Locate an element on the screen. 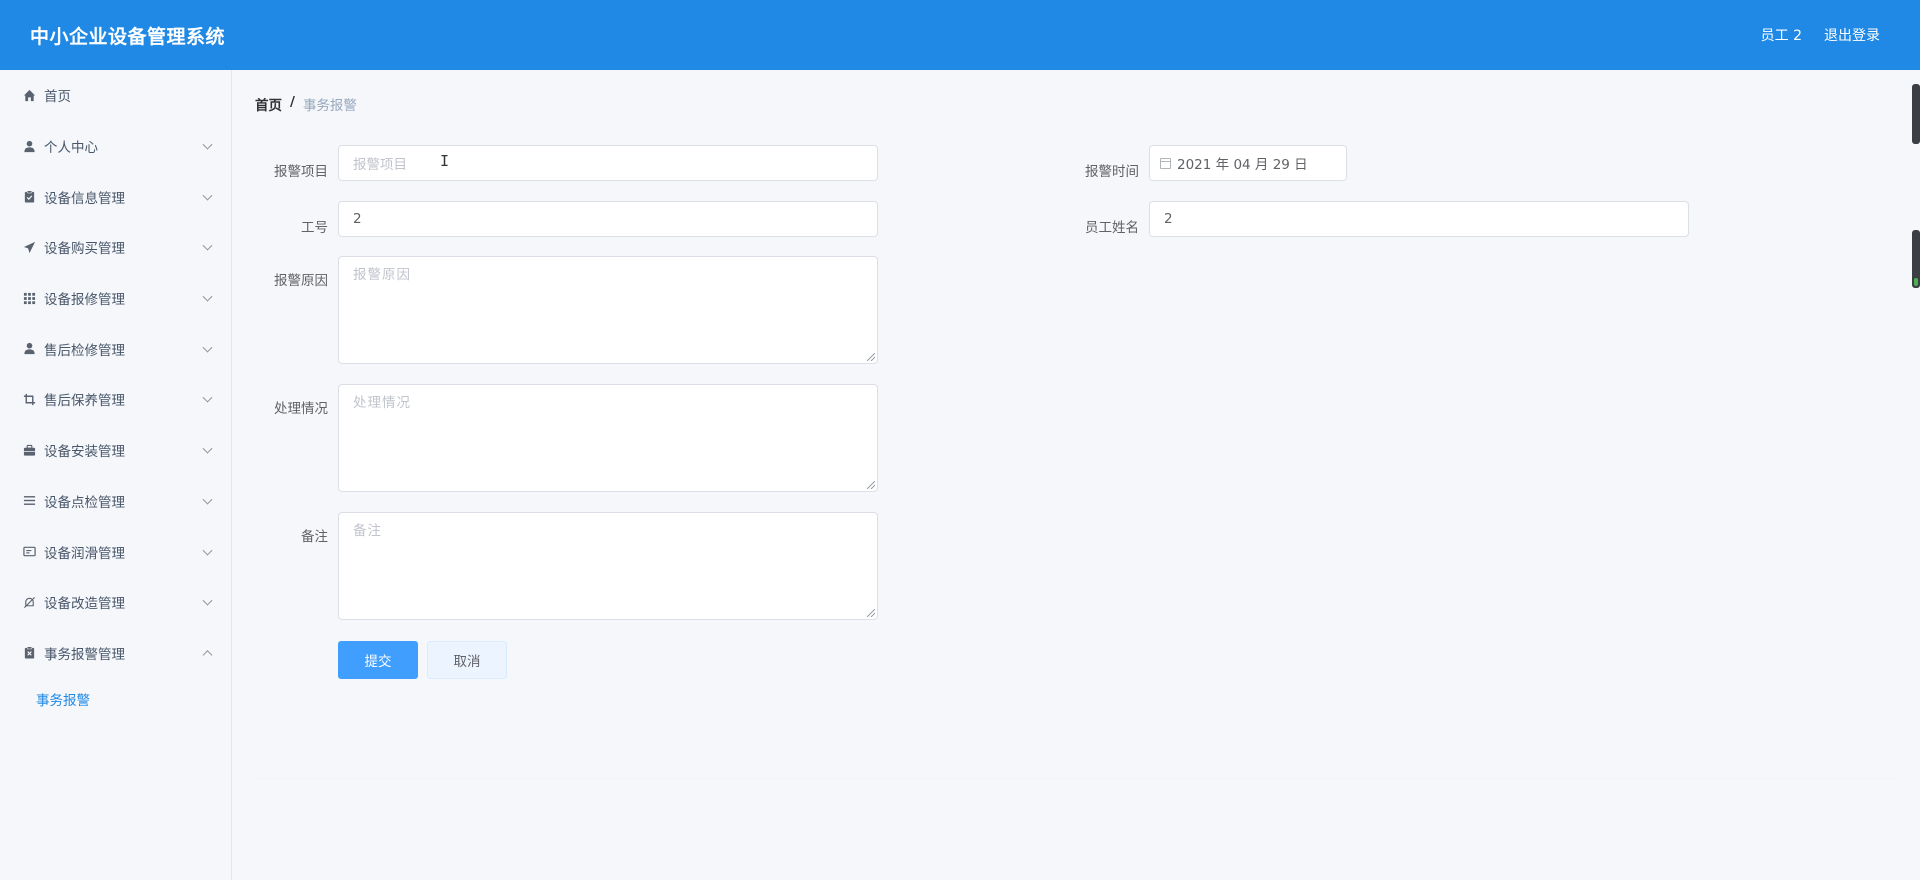  sidebar-item-maintenance: 售后保养管理 is located at coordinates (115, 399).